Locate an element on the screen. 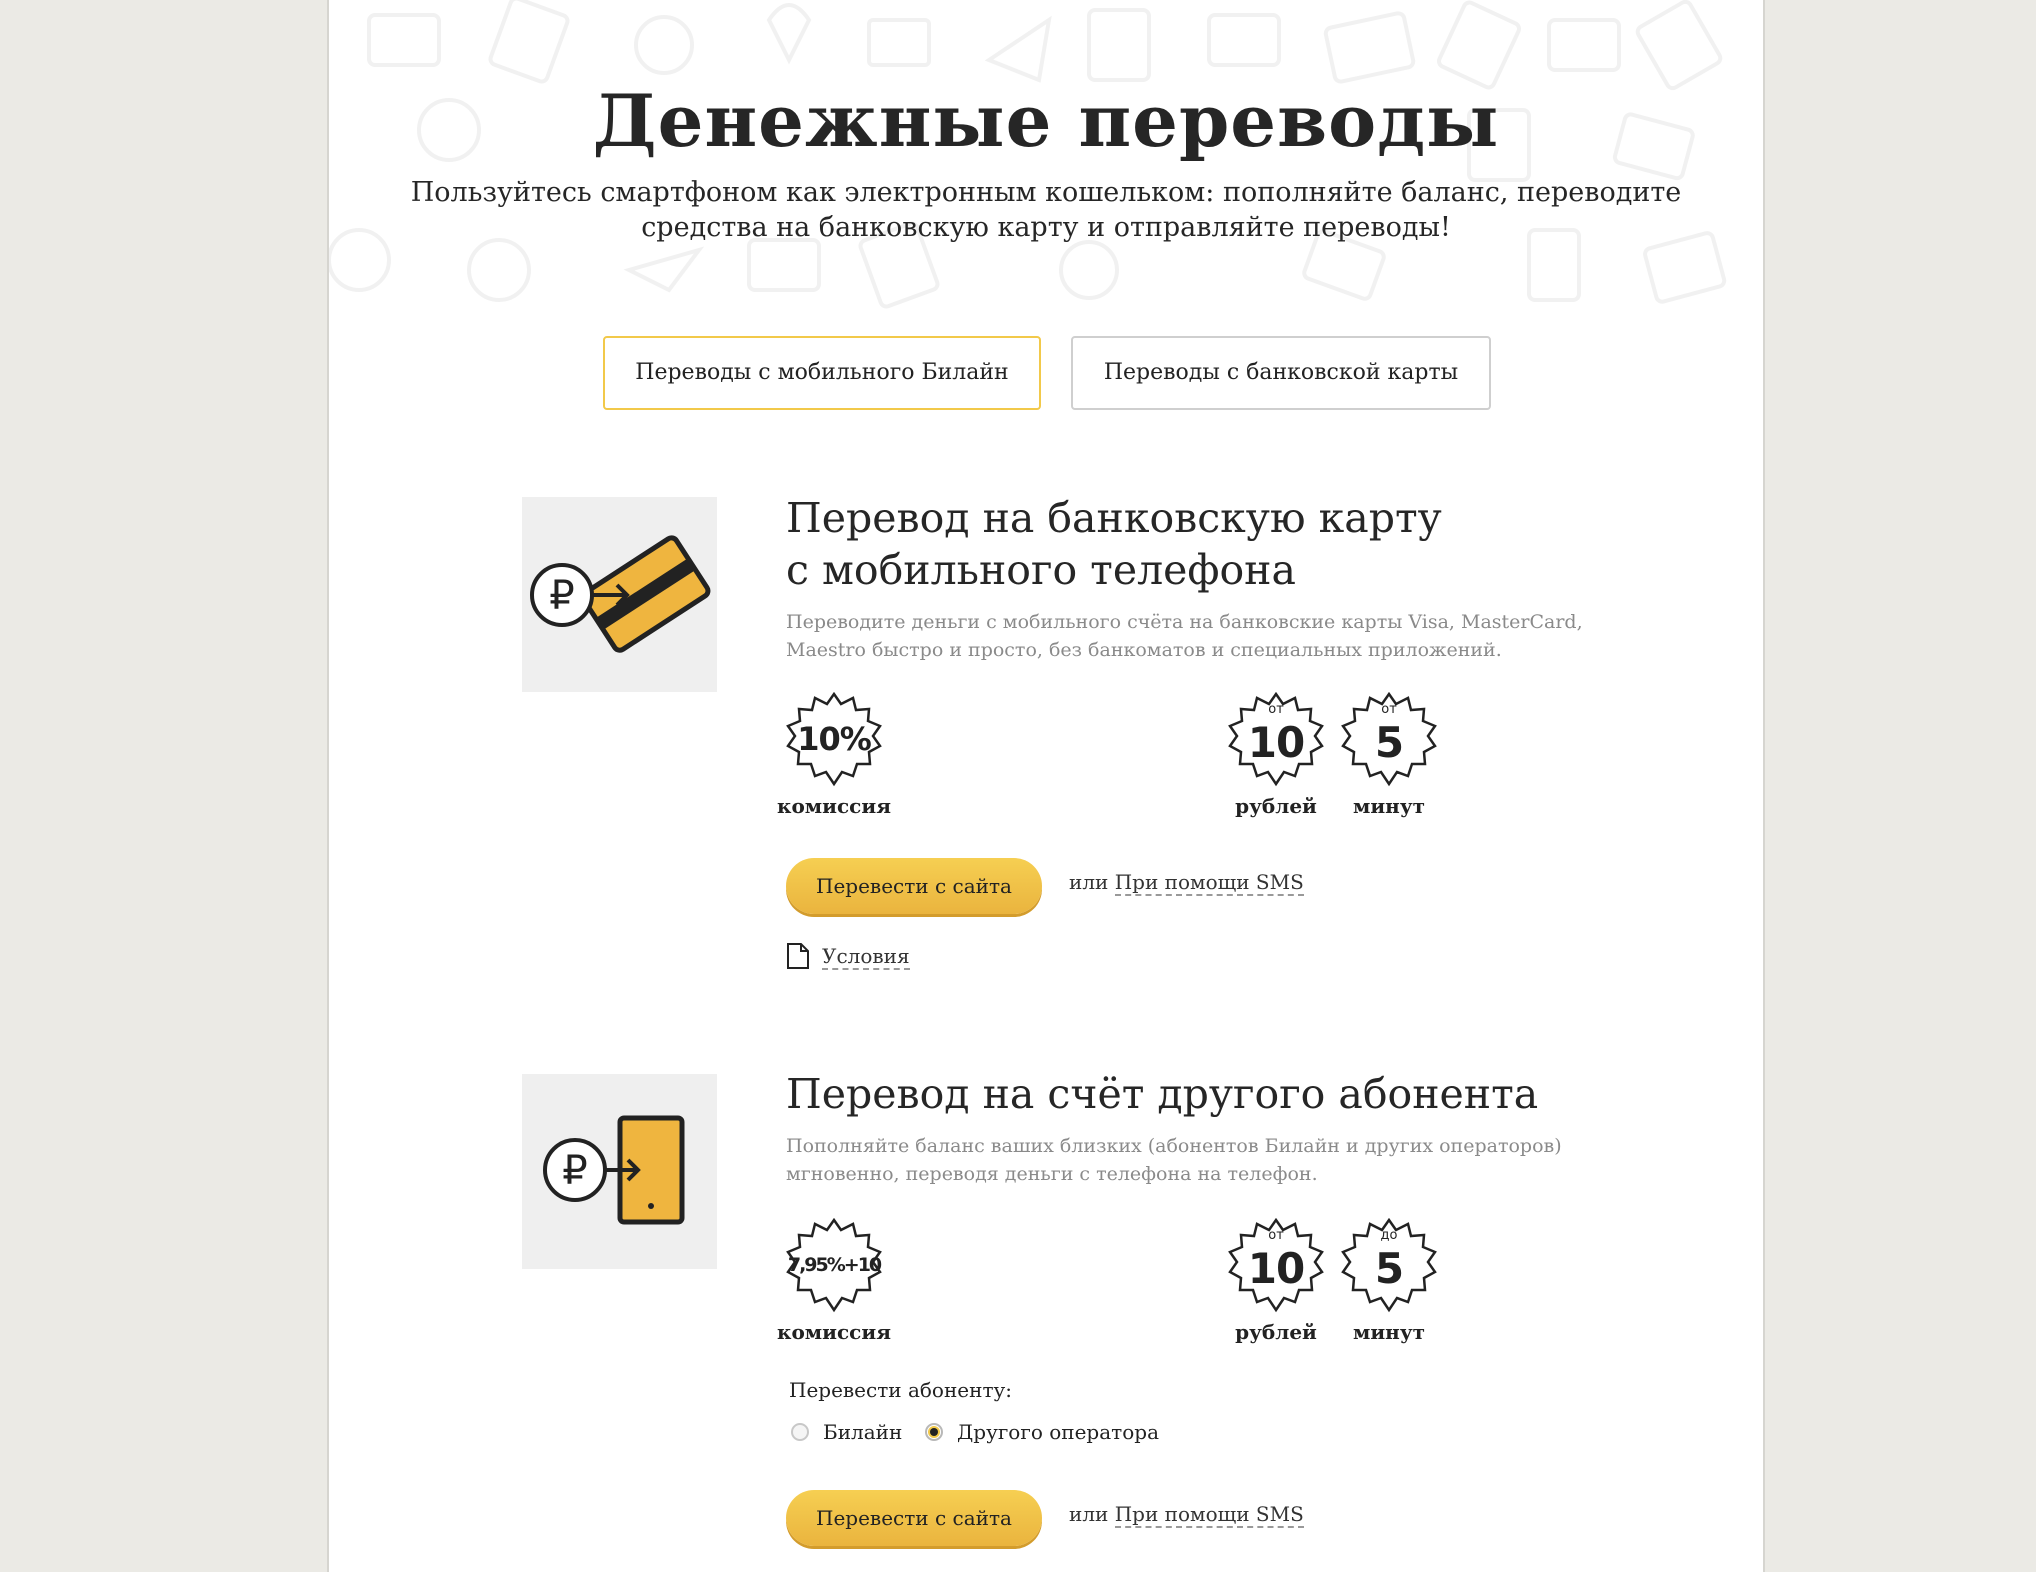  section-subscriber-title: Перевод на счёт другого абонента is located at coordinates (1162, 1094).